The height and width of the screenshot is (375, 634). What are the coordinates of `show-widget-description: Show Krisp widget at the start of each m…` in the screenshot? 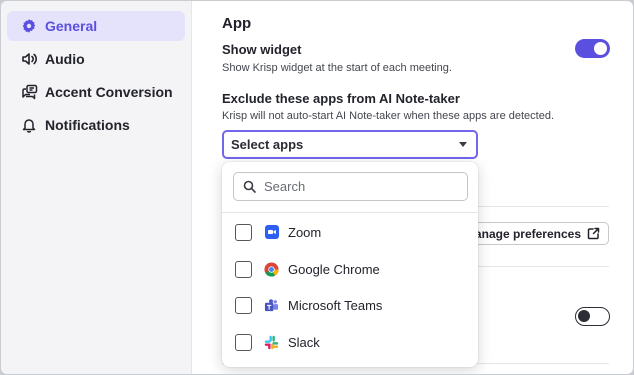 It's located at (337, 68).